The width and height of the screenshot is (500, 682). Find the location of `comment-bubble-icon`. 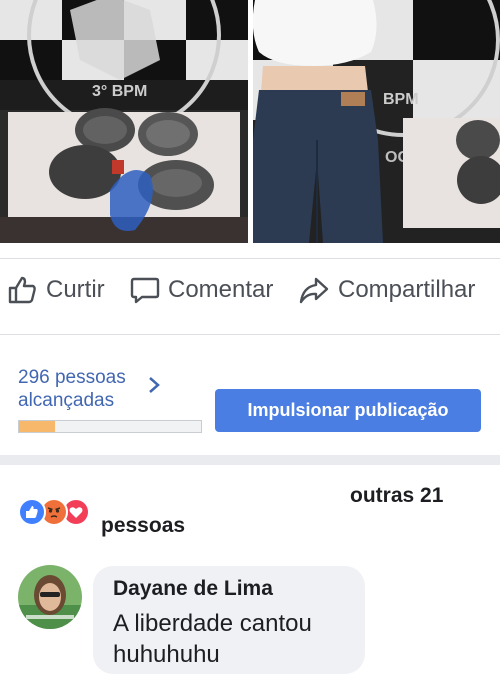

comment-bubble-icon is located at coordinates (145, 290).